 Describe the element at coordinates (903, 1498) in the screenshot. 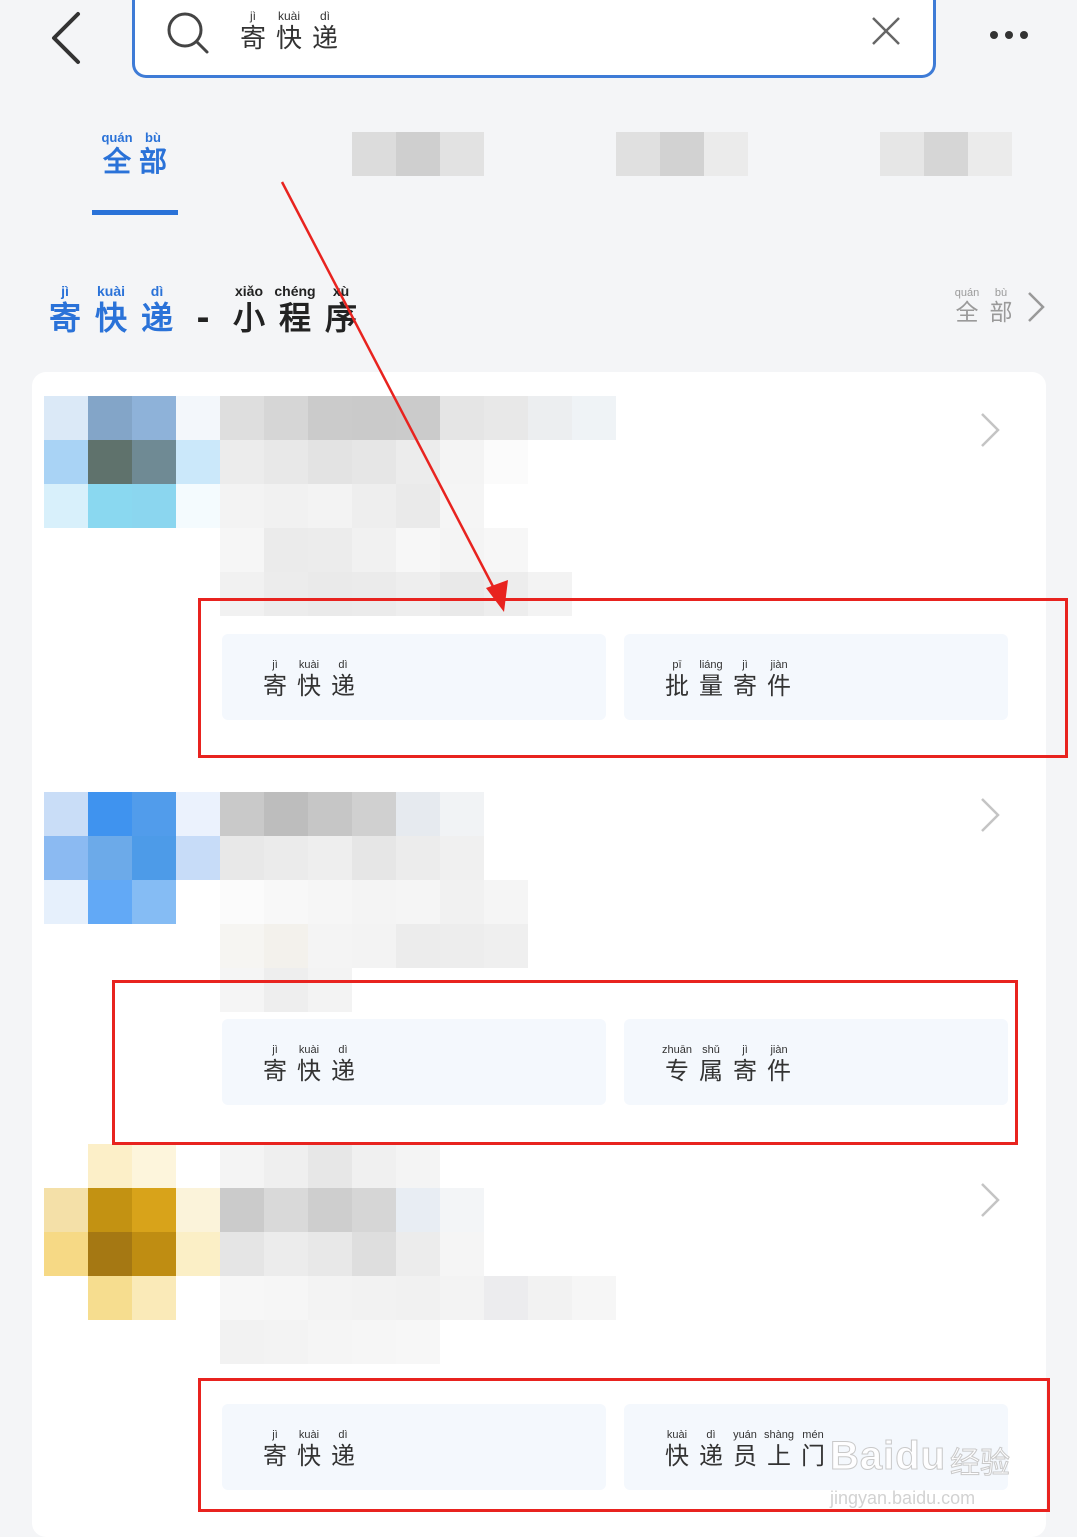

I see `watermark-url: jingyan.baidu.com` at that location.